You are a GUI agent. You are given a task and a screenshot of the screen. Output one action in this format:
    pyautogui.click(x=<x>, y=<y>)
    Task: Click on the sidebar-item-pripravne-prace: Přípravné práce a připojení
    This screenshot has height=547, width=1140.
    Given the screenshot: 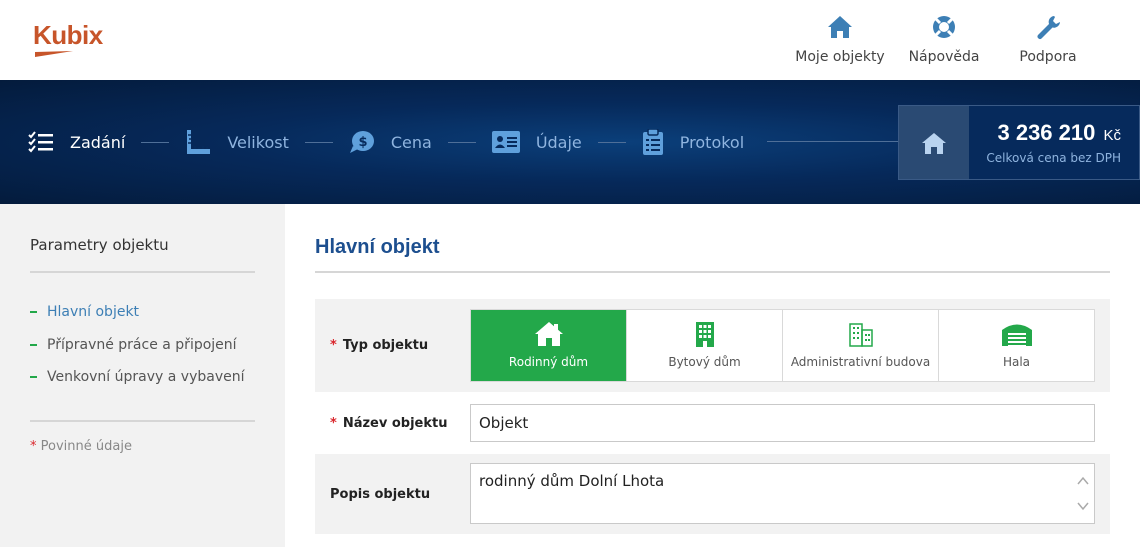 What is the action you would take?
    pyautogui.click(x=137, y=345)
    